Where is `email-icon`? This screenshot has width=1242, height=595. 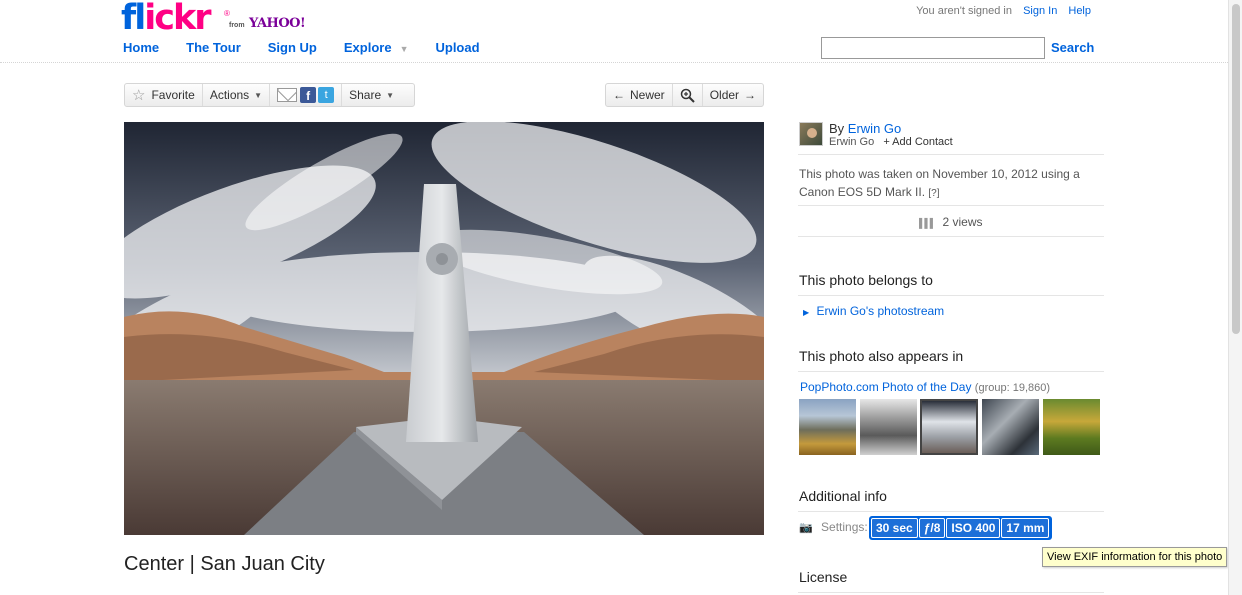
email-icon is located at coordinates (287, 95).